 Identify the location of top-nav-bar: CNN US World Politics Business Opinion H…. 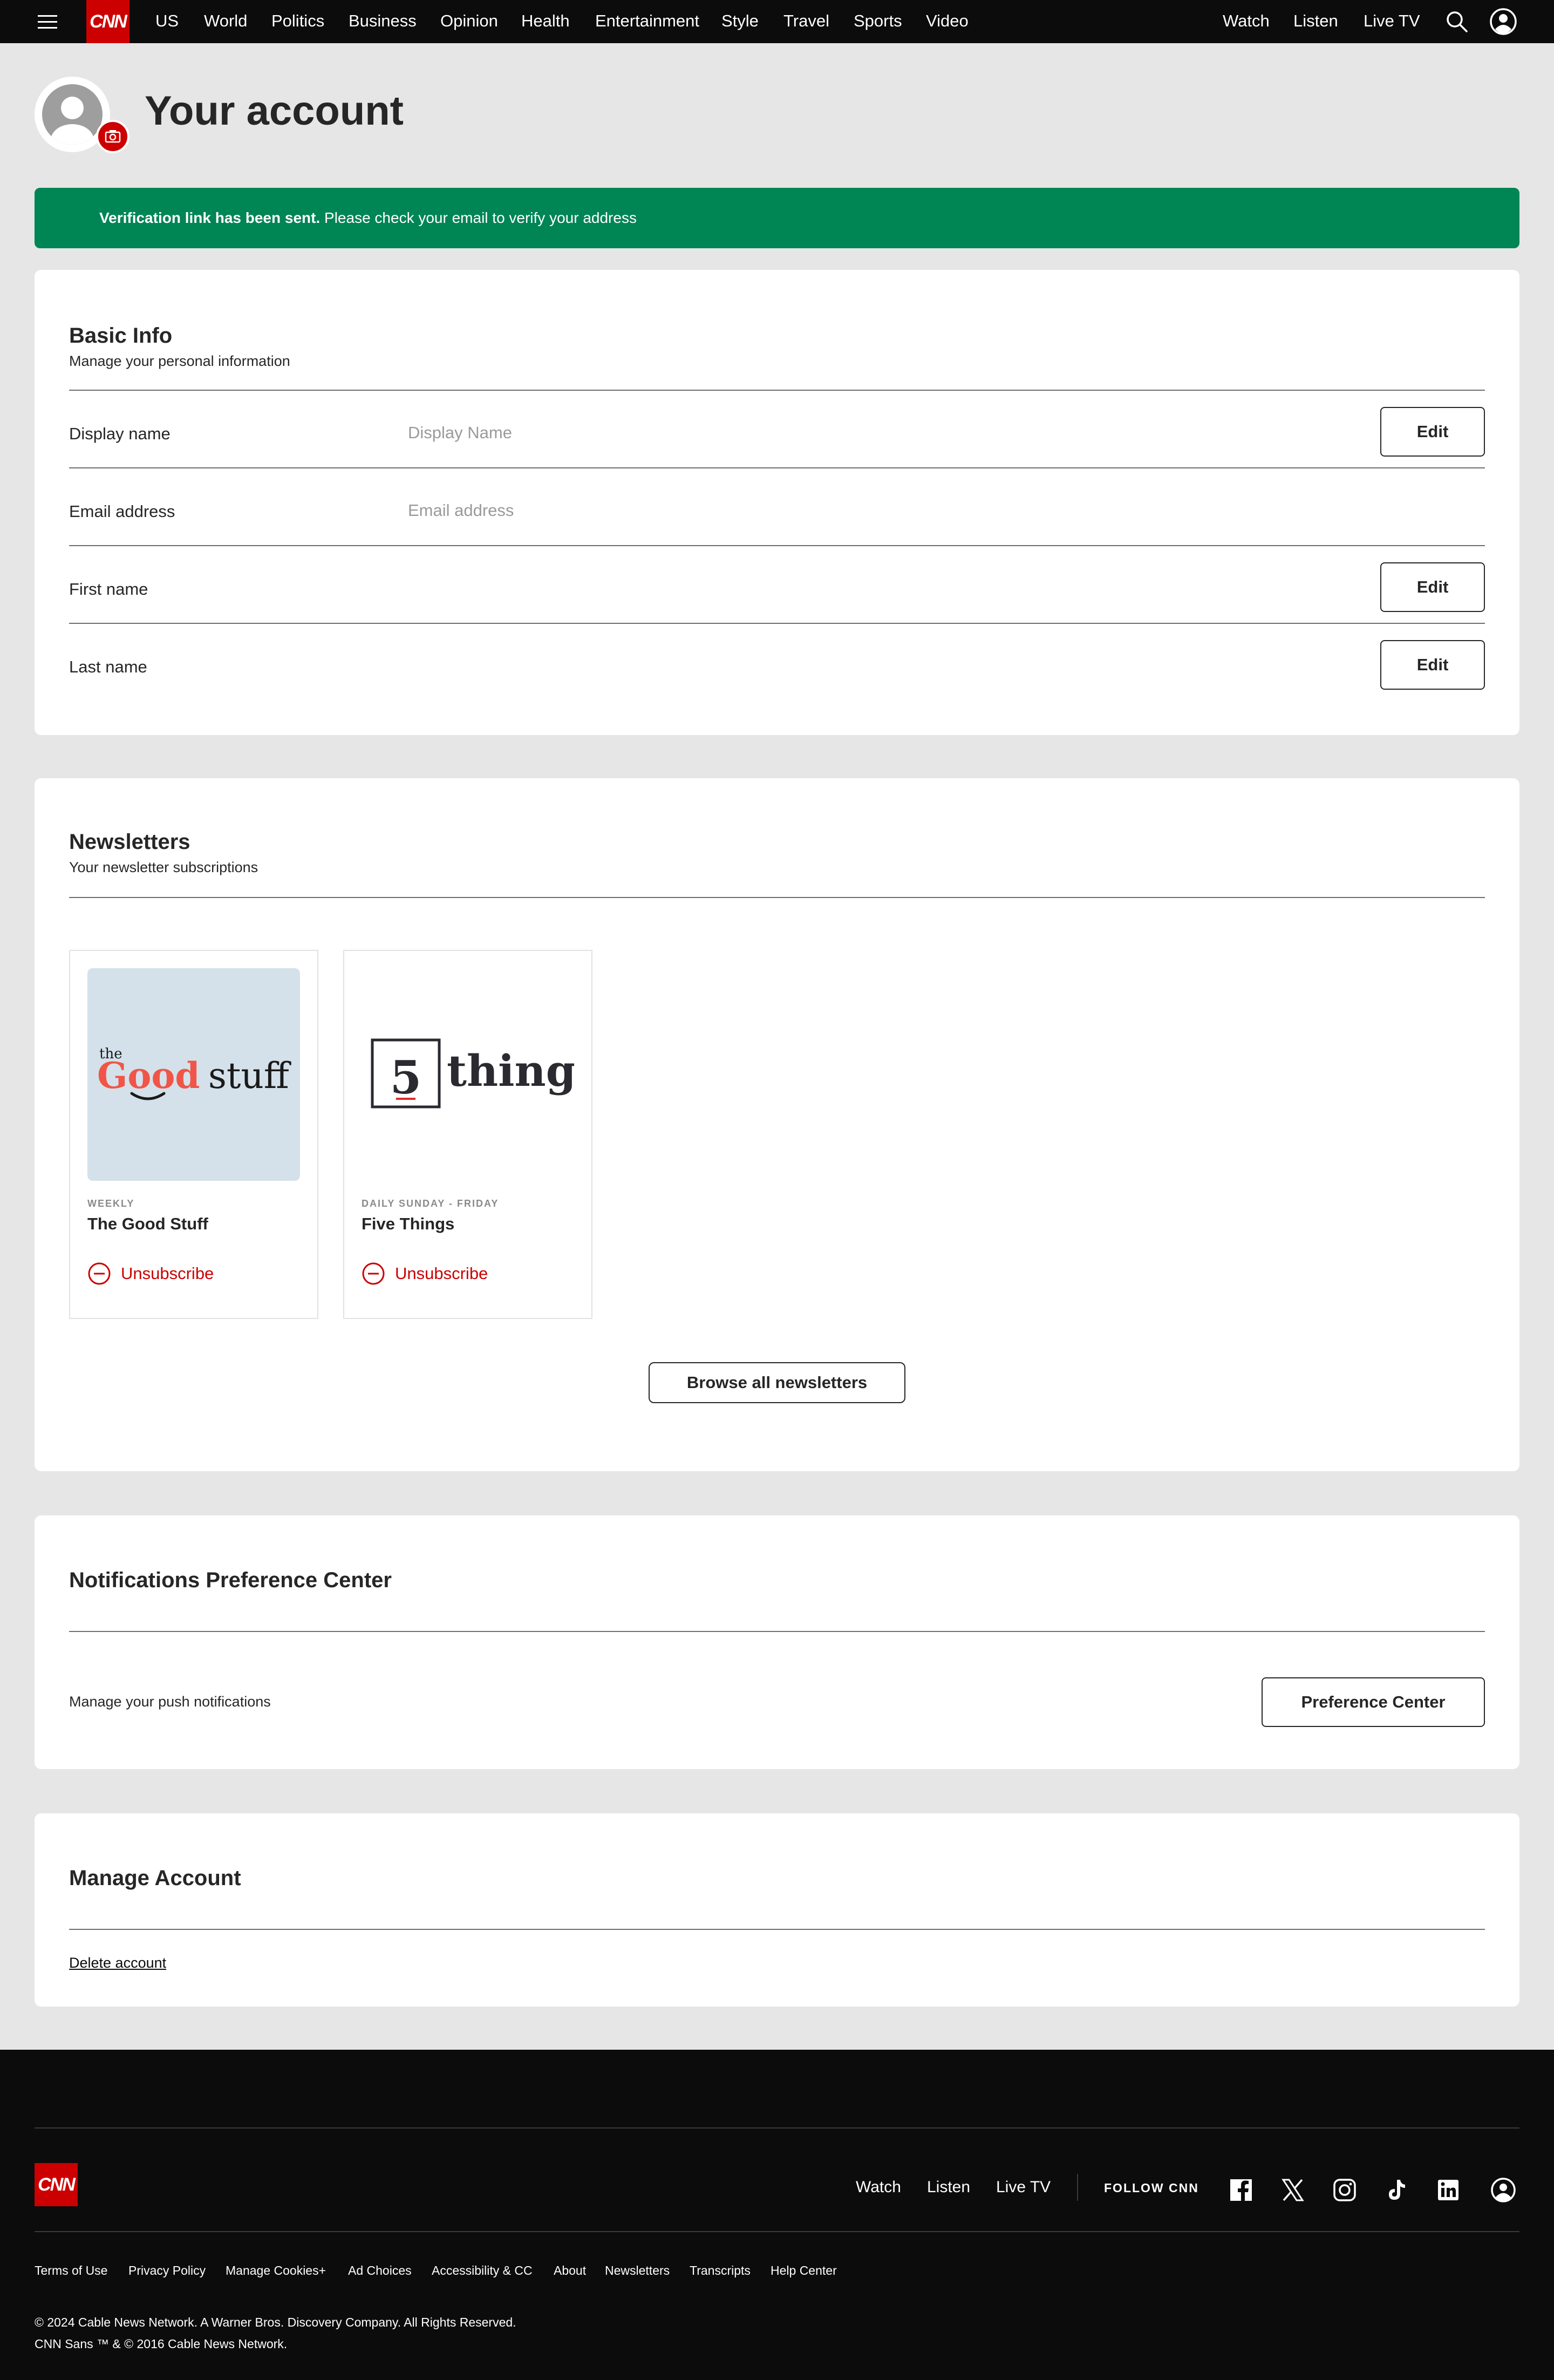
(777, 21).